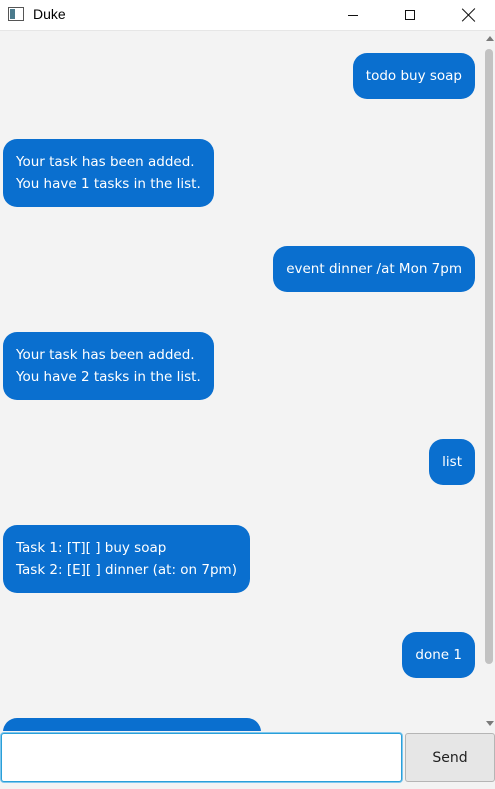 Image resolution: width=495 pixels, height=789 pixels. I want to click on bot-message-bubble, so click(132, 724).